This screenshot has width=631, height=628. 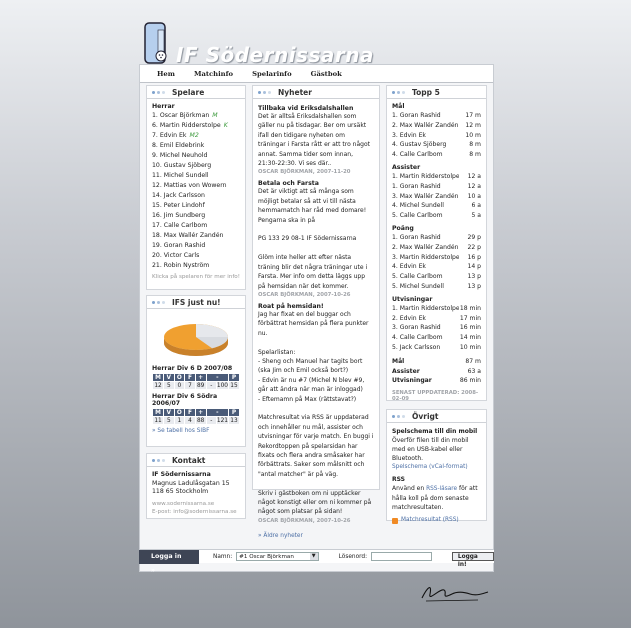 I want to click on nav-spelarinfo: Spelarinfo, so click(x=272, y=74).